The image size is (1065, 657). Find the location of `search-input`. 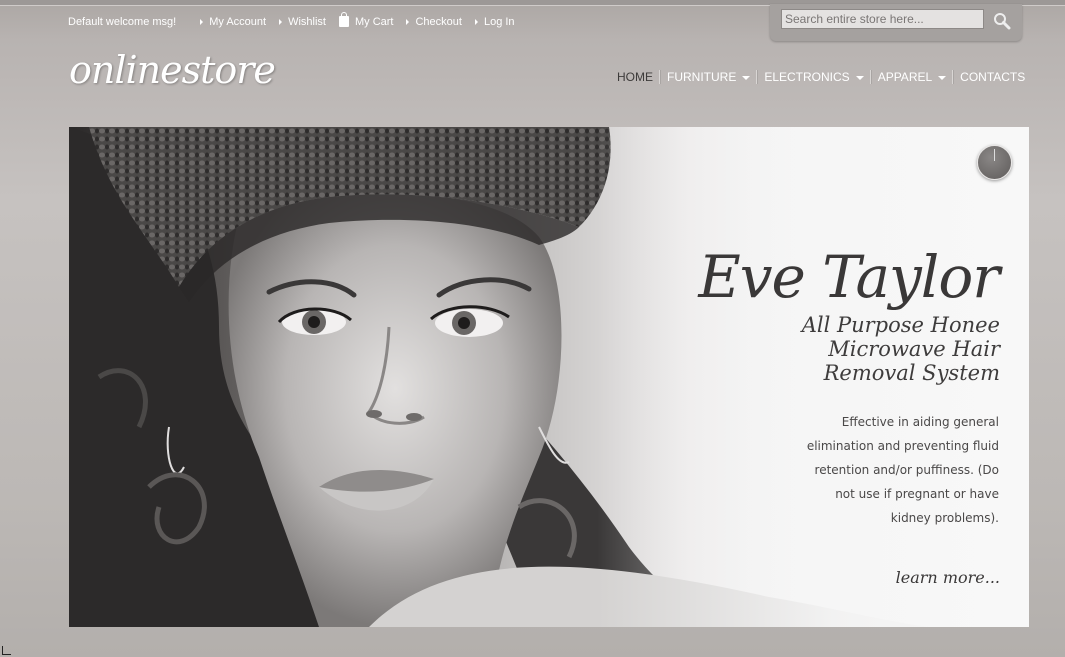

search-input is located at coordinates (882, 19).